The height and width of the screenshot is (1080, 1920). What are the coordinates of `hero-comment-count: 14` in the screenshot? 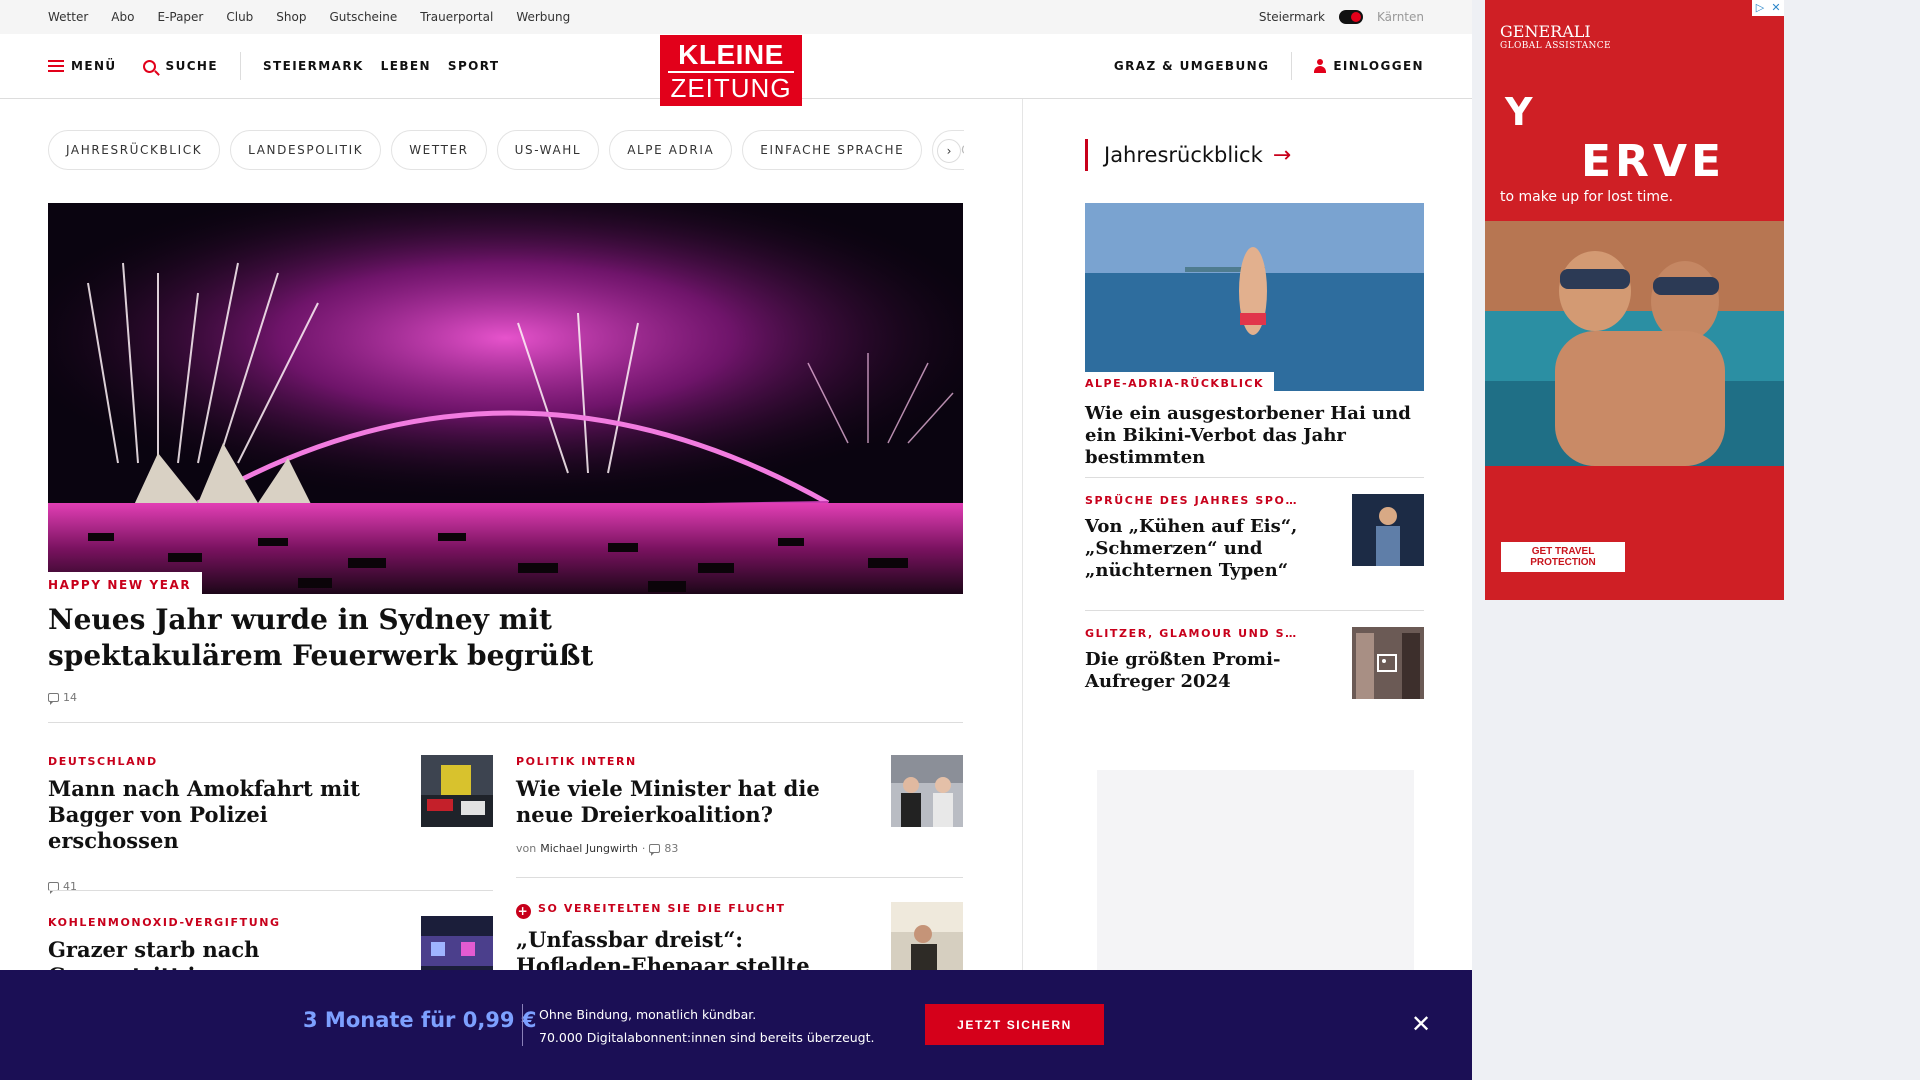 It's located at (70, 697).